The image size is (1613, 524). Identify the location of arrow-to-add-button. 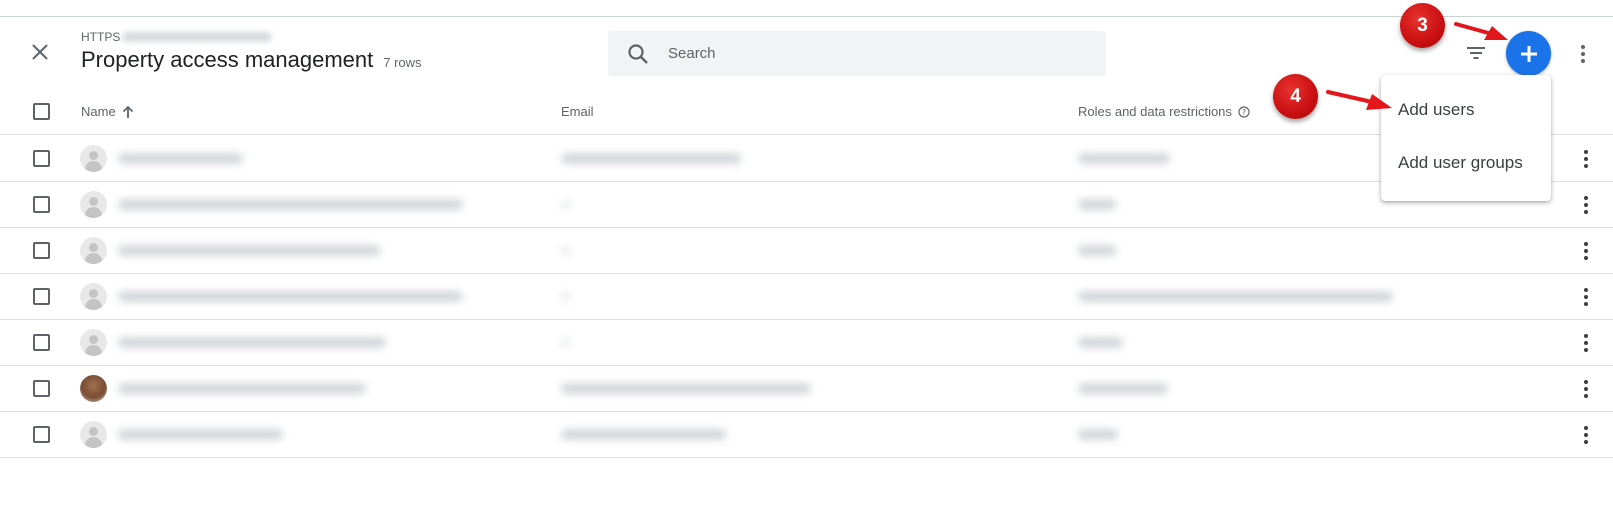
(1481, 31).